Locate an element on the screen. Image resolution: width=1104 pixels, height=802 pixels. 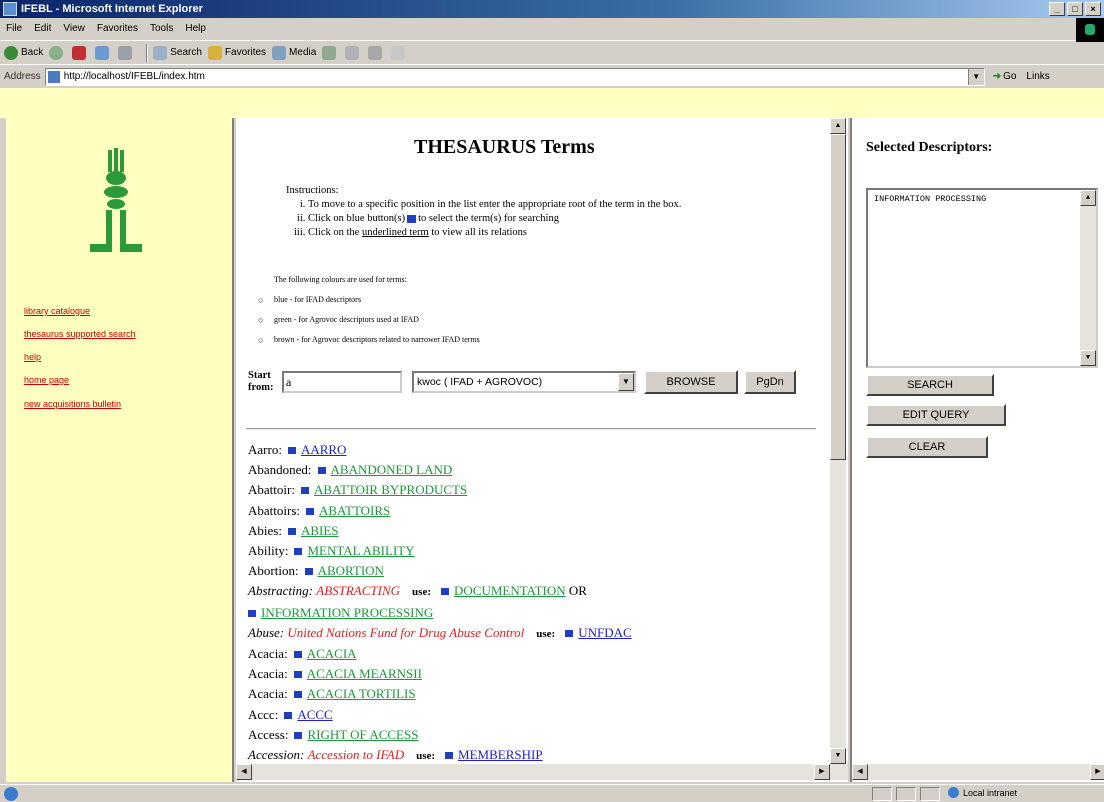
security-zone: Local intranet is located at coordinates (982, 792).